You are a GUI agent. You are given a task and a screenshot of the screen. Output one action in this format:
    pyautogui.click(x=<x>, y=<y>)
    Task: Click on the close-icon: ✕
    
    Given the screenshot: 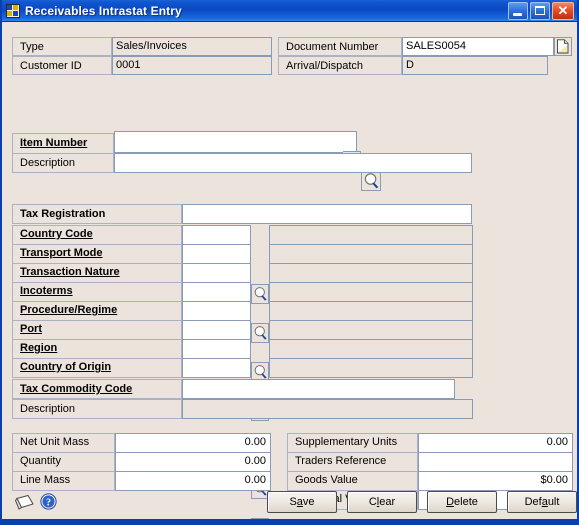 What is the action you would take?
    pyautogui.click(x=563, y=10)
    